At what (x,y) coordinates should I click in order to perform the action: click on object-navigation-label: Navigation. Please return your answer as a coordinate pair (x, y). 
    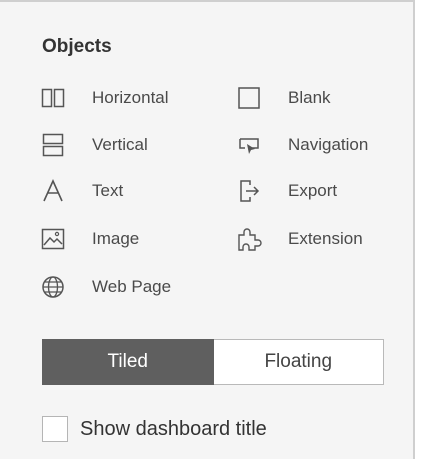
    Looking at the image, I should click on (328, 144).